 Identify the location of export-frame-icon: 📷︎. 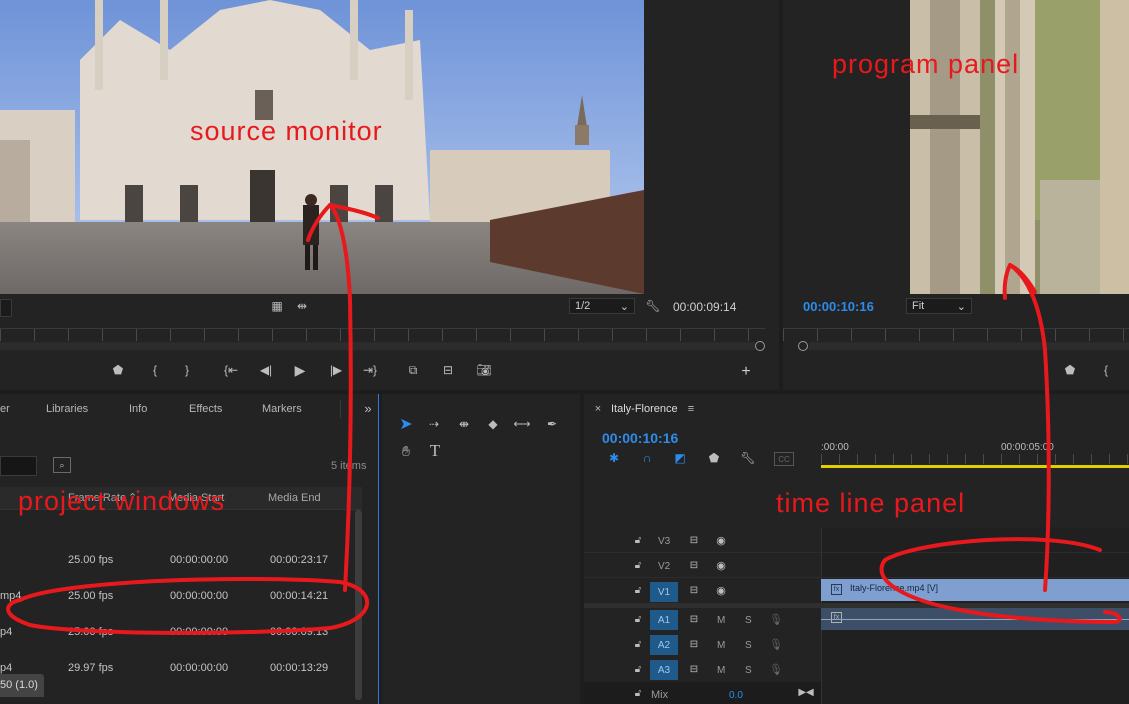
(484, 370).